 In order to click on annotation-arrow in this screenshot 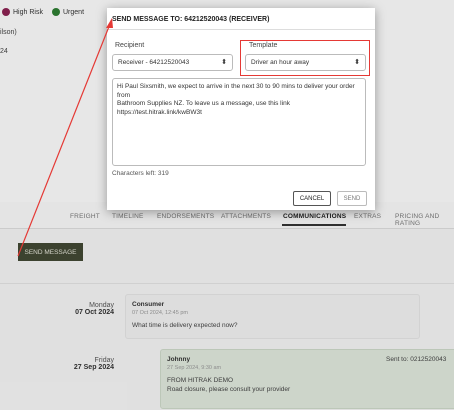, I will do `click(65, 137)`.